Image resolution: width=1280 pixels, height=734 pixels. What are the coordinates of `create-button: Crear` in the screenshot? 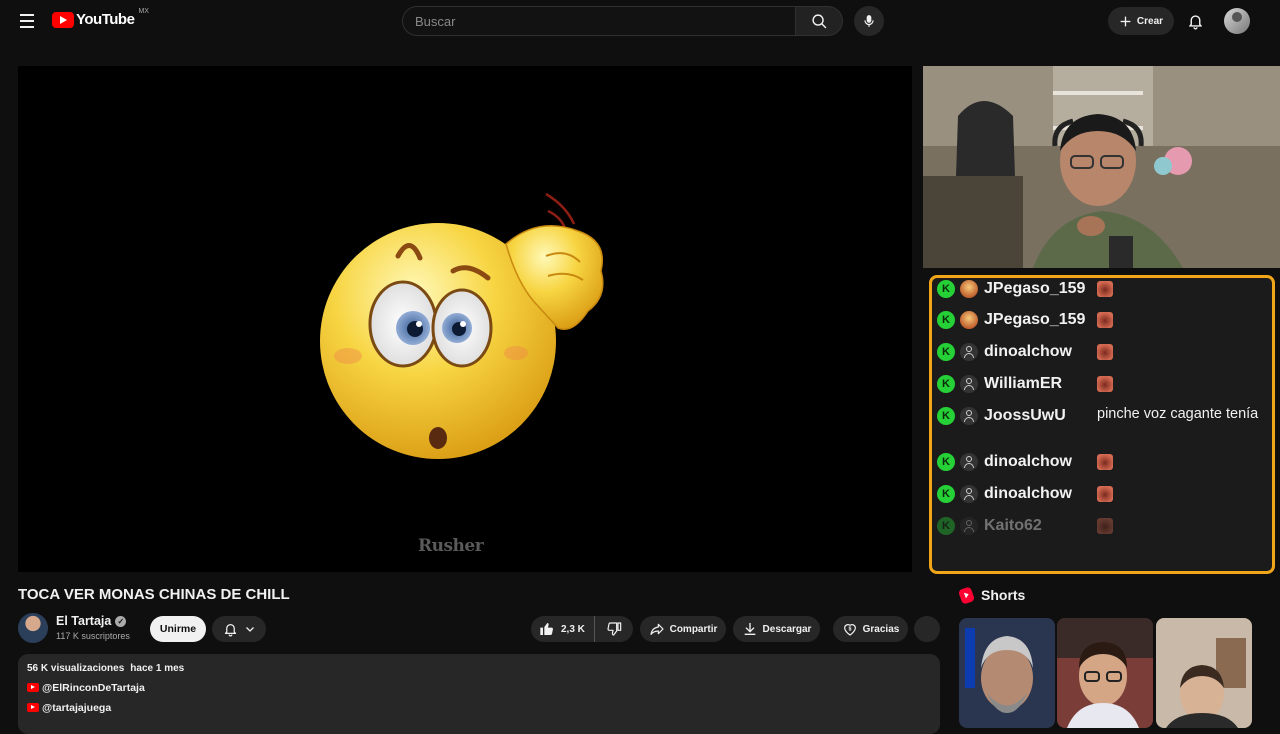 It's located at (1141, 21).